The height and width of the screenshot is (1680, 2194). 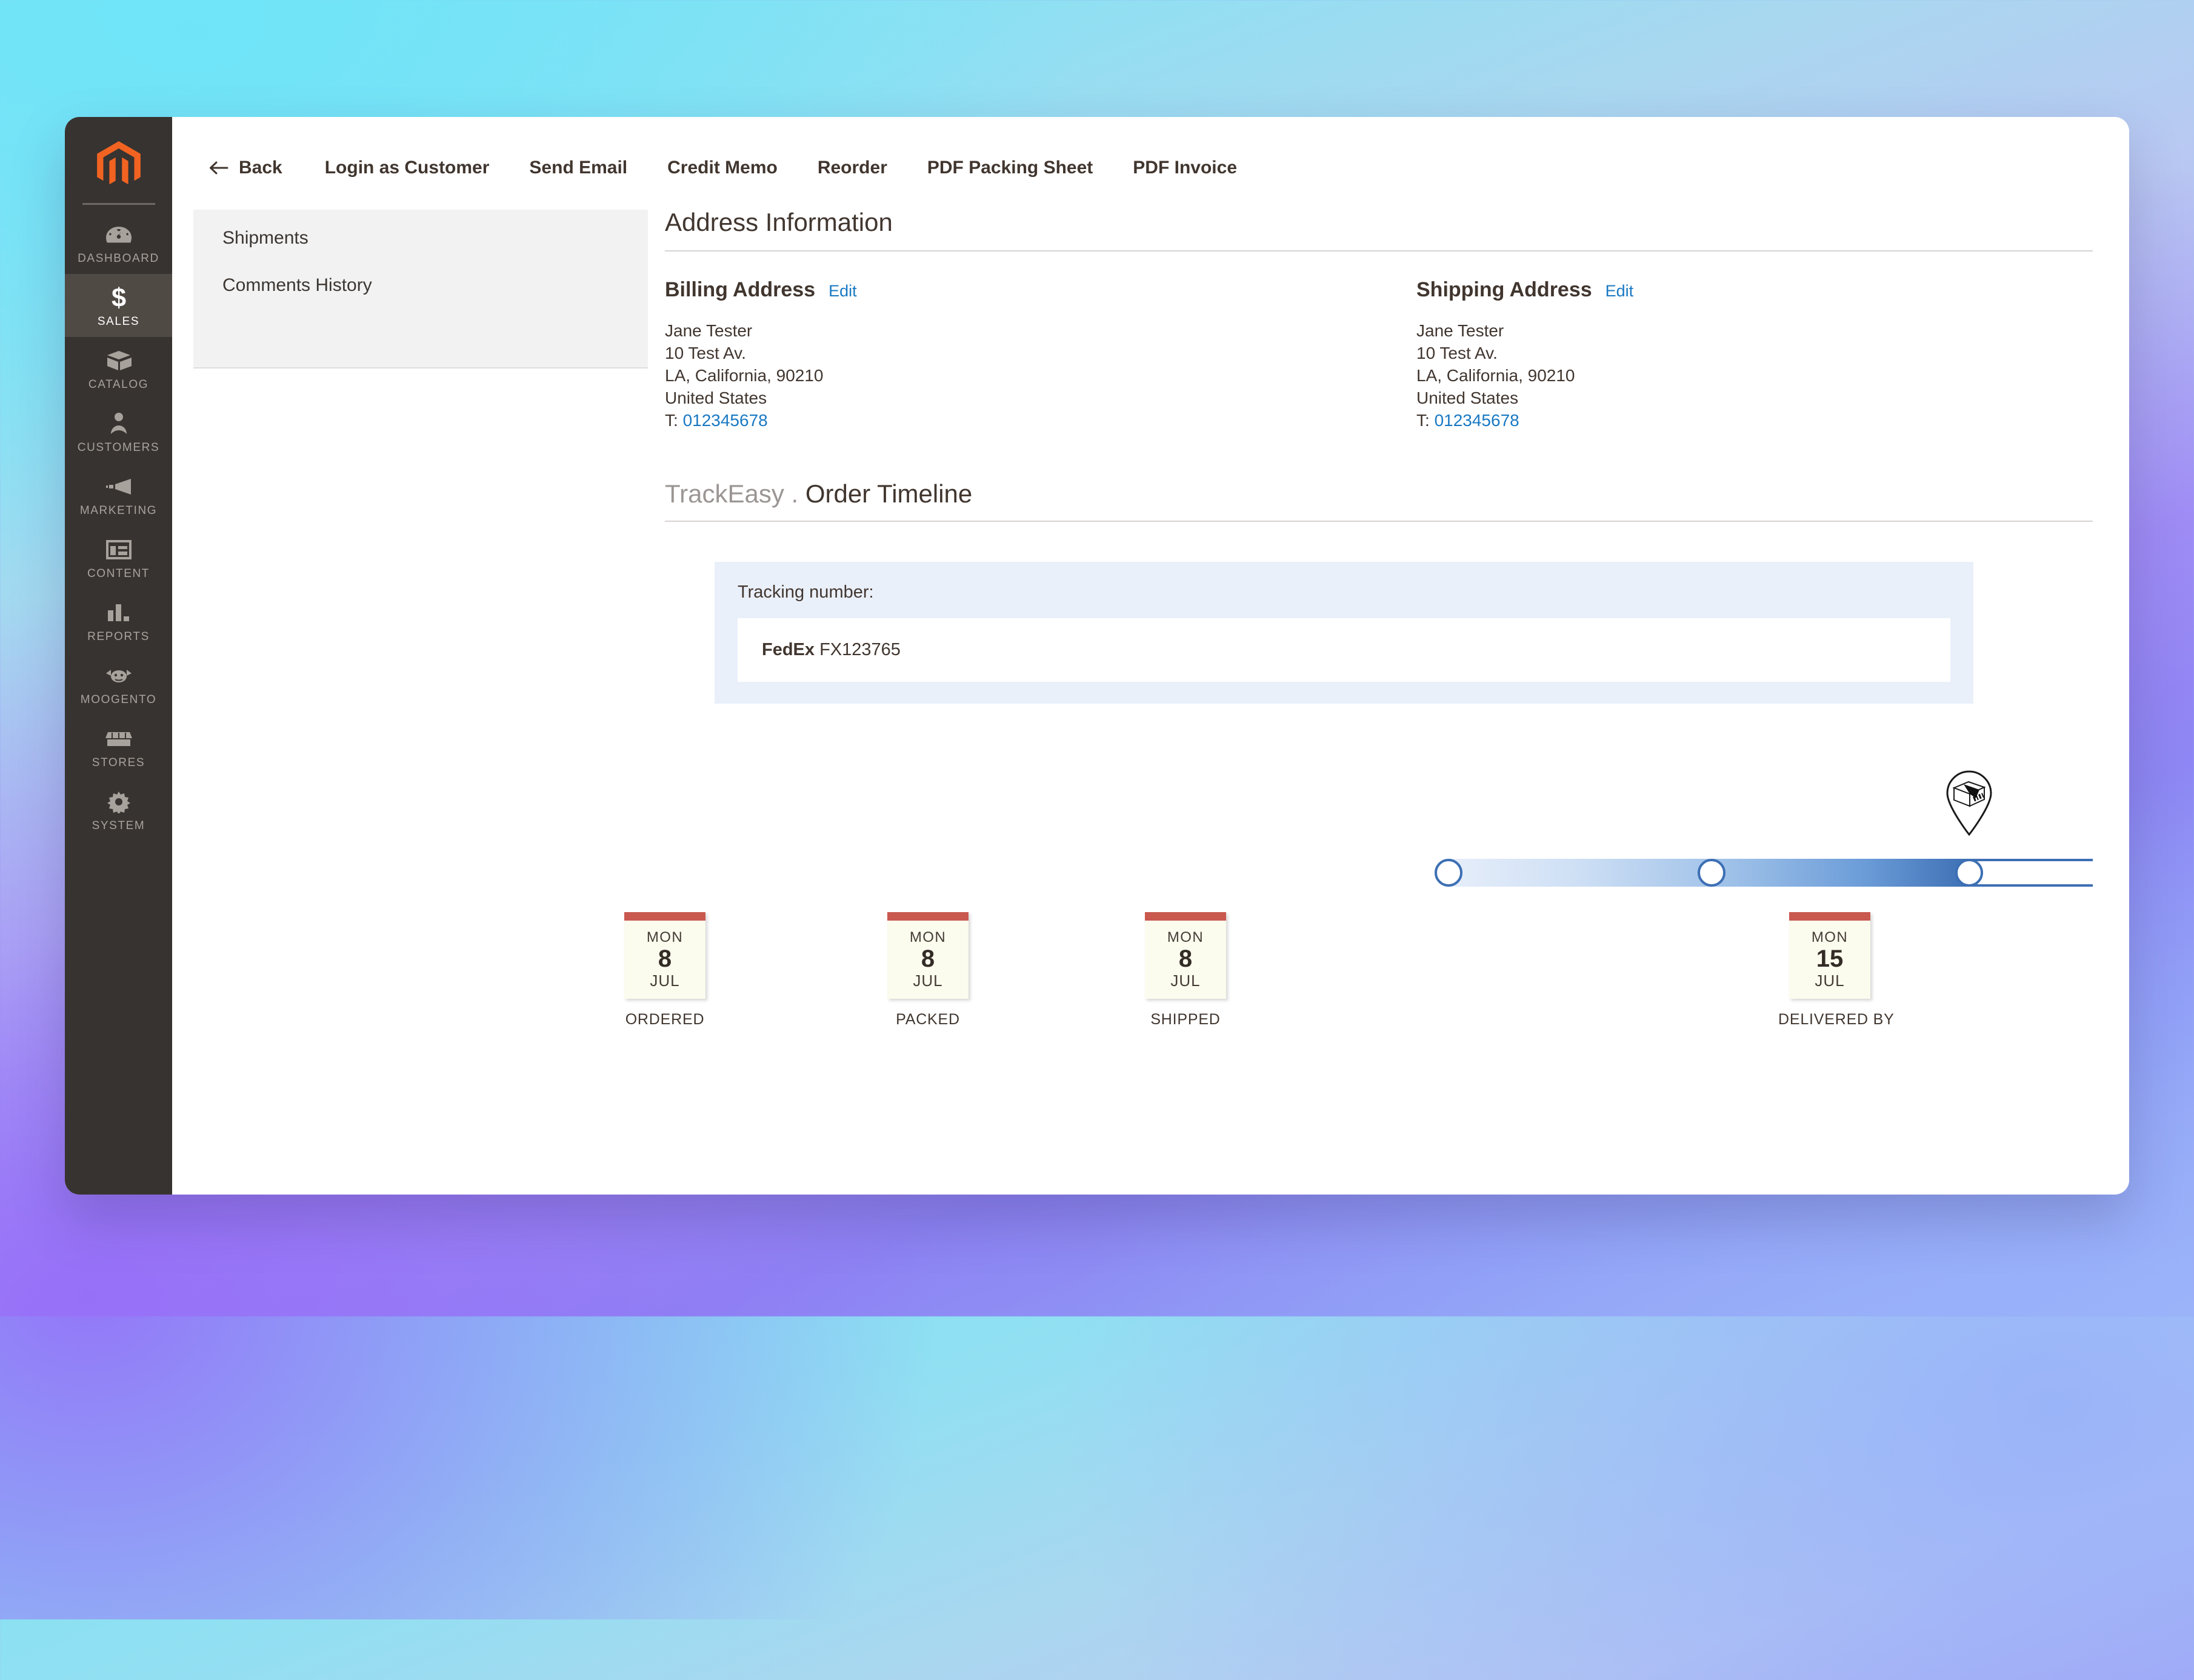 What do you see at coordinates (1379, 521) in the screenshot?
I see `timeline-divider` at bounding box center [1379, 521].